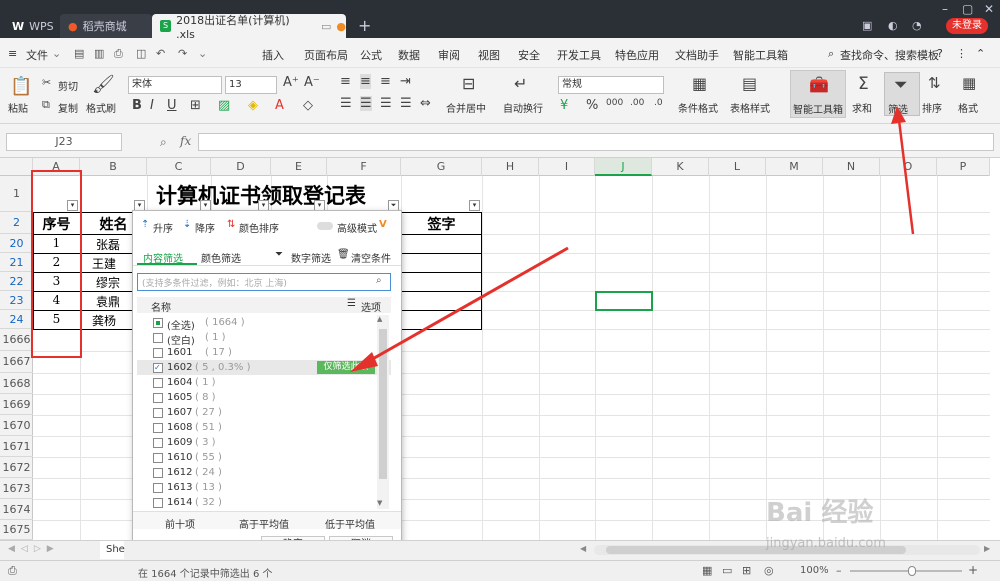 Image resolution: width=1000 pixels, height=581 pixels. I want to click on page-break-icon: ⊞, so click(746, 570).